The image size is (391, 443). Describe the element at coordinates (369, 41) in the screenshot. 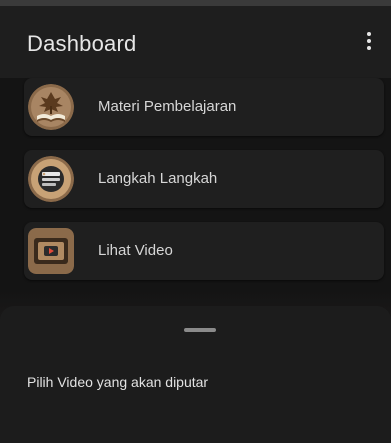

I see `more-vert-icon` at that location.